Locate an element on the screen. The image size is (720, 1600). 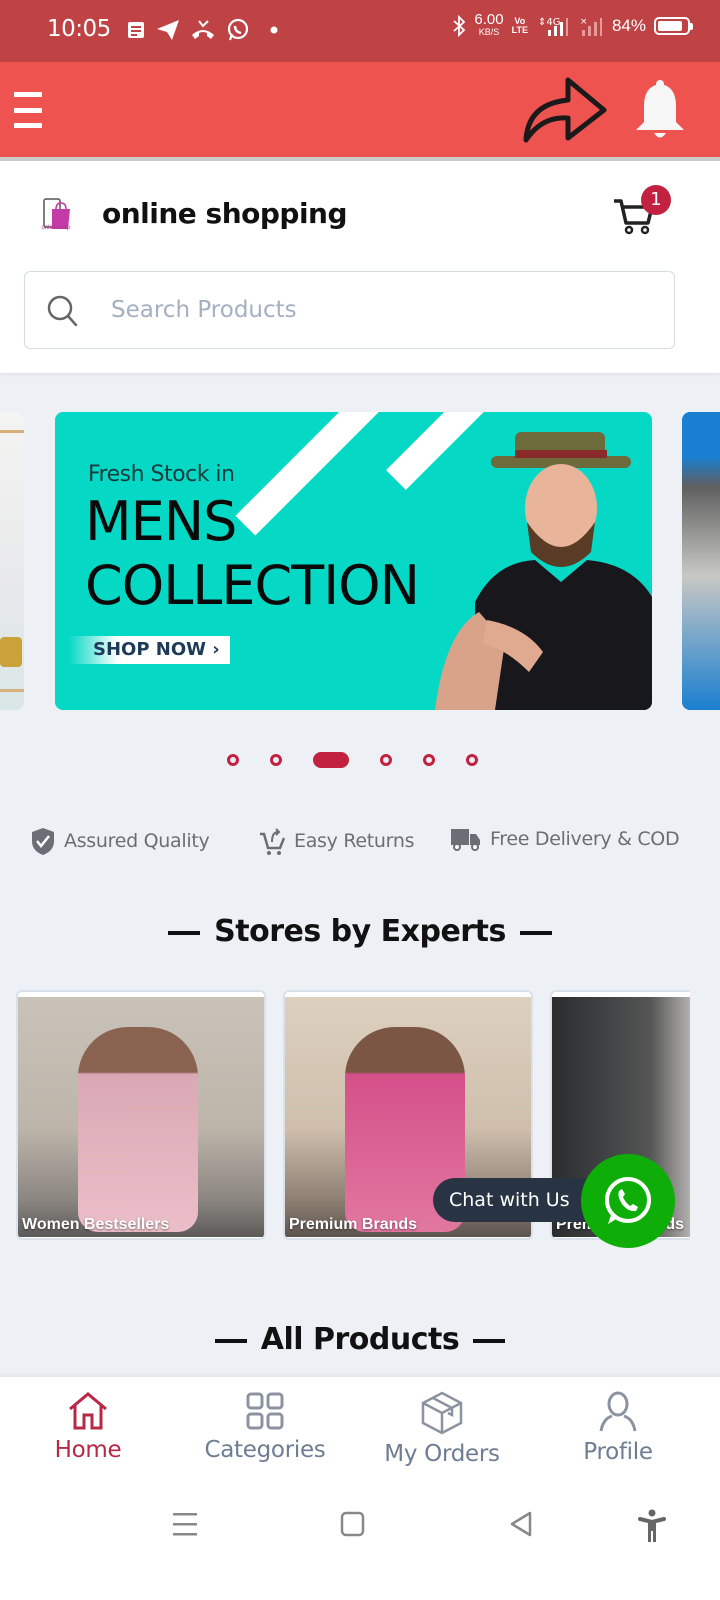
home-square-icon is located at coordinates (353, 1524).